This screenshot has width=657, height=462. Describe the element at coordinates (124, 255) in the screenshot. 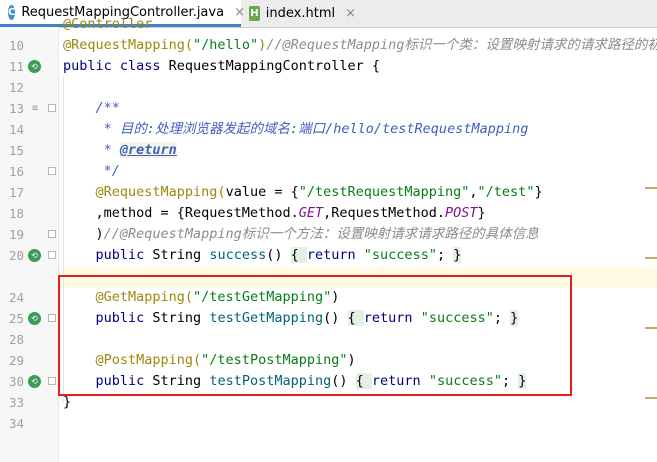

I see `code-token: public` at that location.